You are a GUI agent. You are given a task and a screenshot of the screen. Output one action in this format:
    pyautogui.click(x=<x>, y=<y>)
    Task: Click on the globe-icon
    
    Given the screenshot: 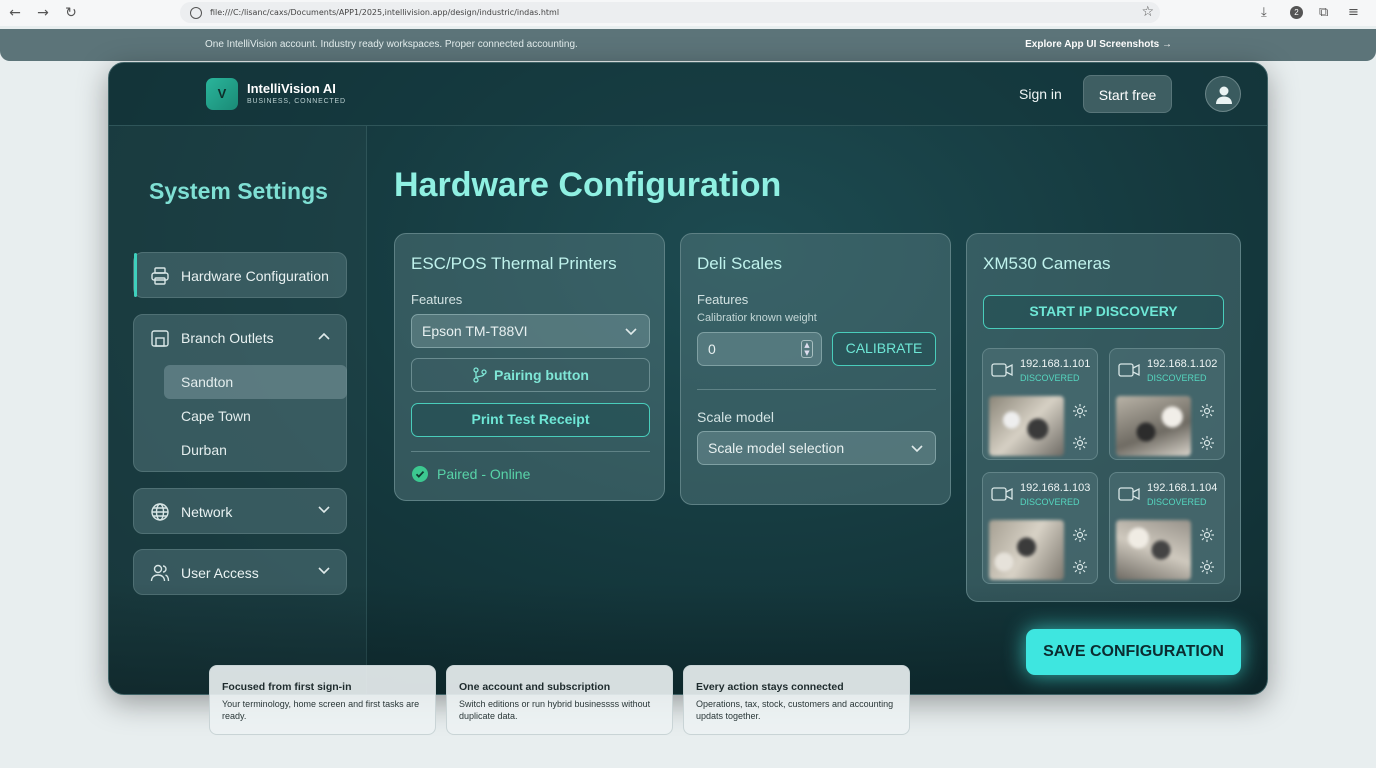 What is the action you would take?
    pyautogui.click(x=160, y=512)
    